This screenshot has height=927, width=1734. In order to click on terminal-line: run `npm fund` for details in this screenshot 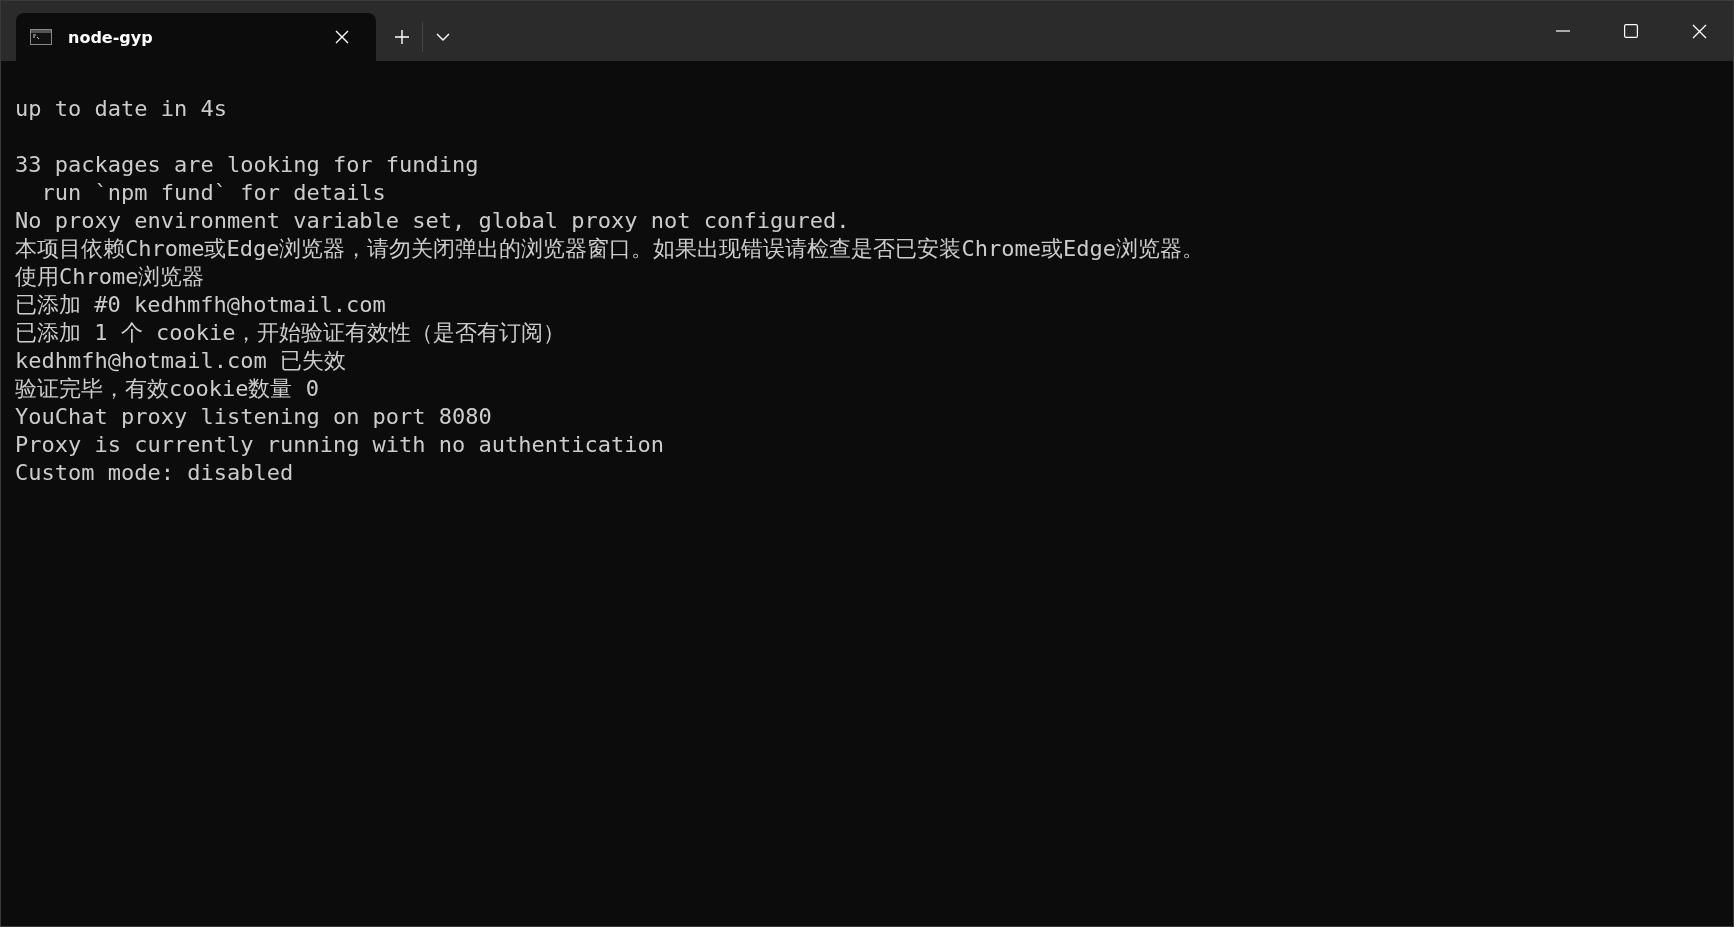, I will do `click(213, 193)`.